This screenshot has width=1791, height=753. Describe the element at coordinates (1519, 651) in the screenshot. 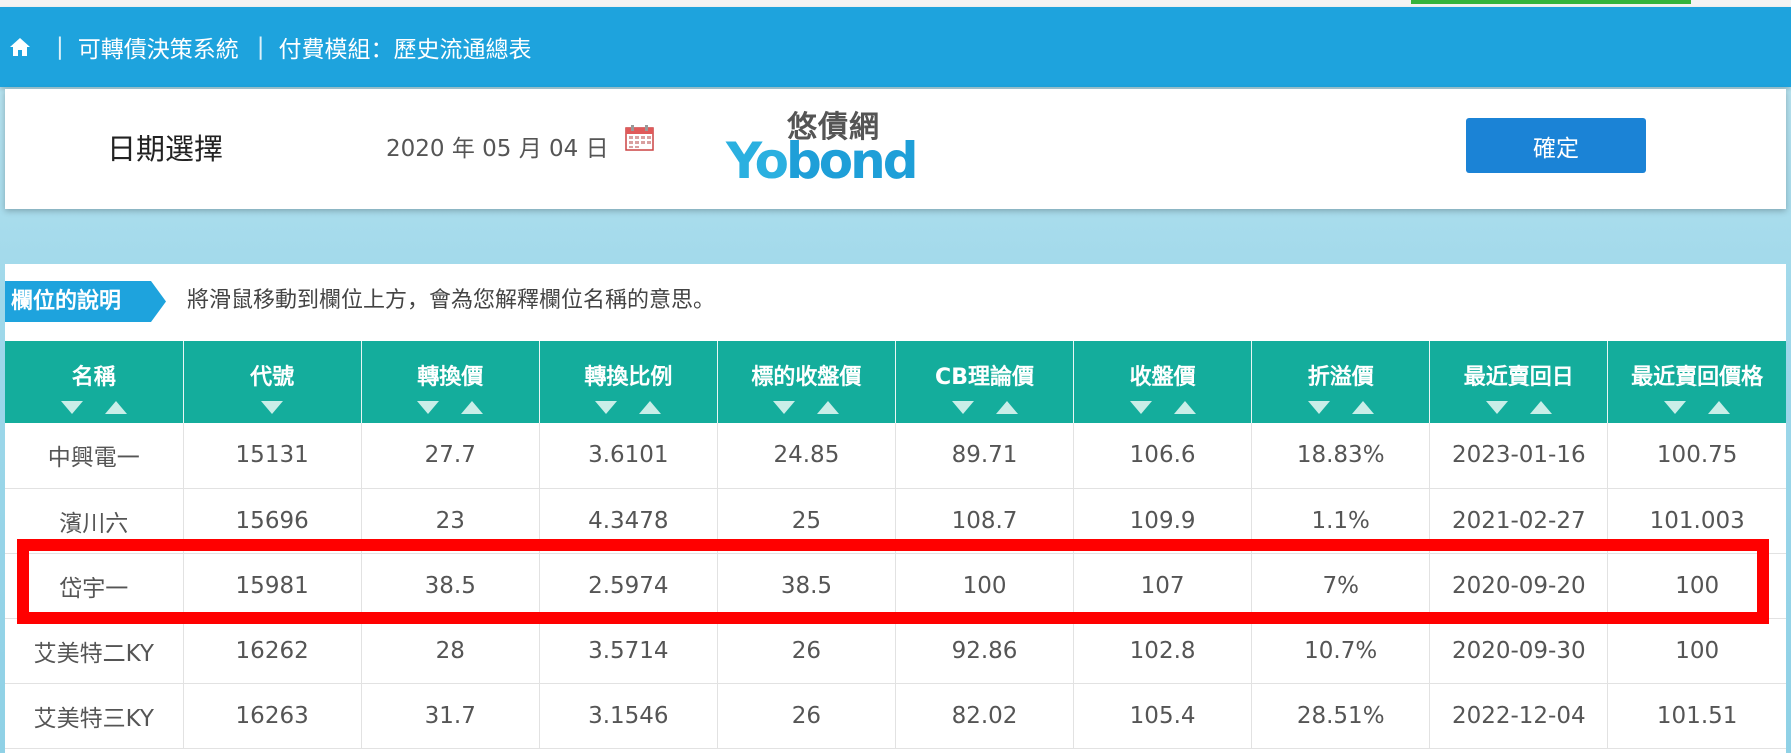

I see `table-cell: 2020-09-30` at that location.